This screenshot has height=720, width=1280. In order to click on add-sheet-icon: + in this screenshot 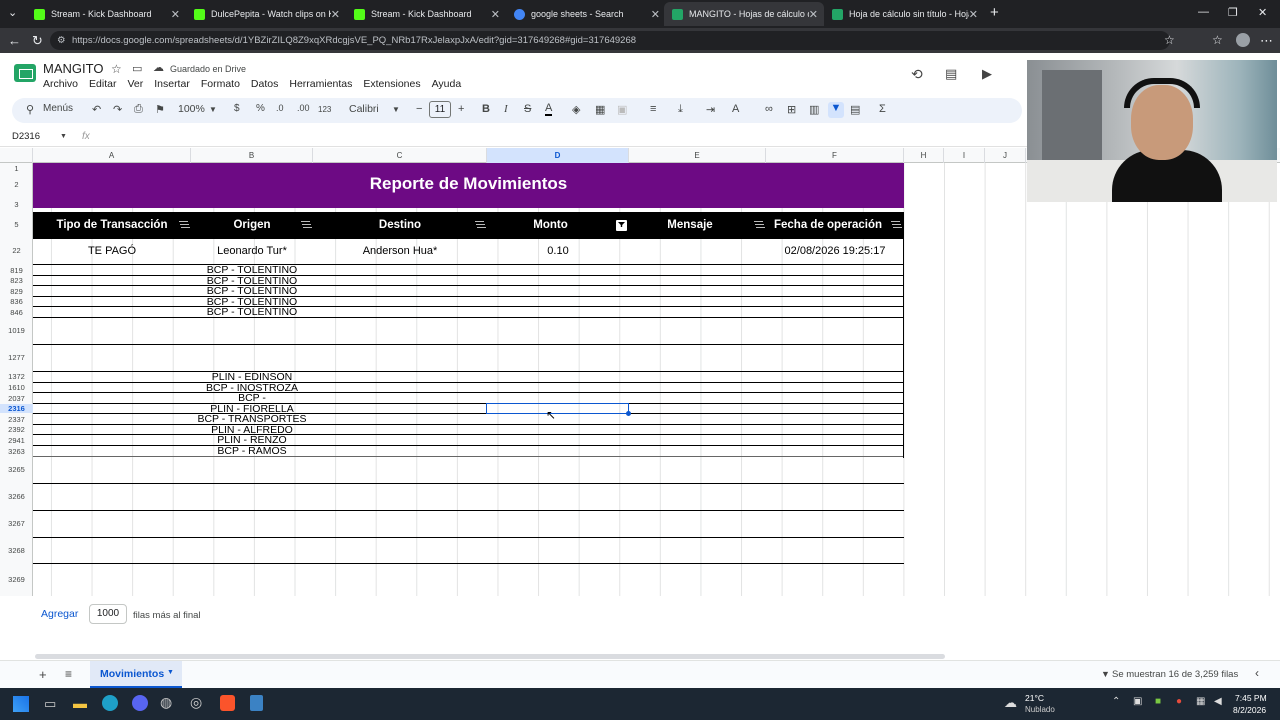, I will do `click(43, 674)`.